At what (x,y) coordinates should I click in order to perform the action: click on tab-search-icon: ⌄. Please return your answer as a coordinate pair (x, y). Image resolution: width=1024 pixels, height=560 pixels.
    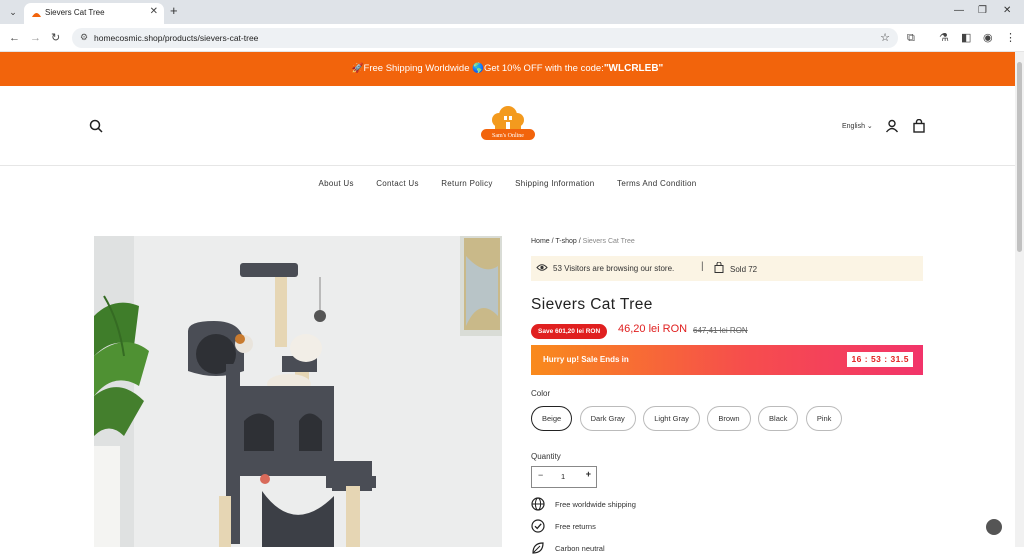
    Looking at the image, I should click on (13, 12).